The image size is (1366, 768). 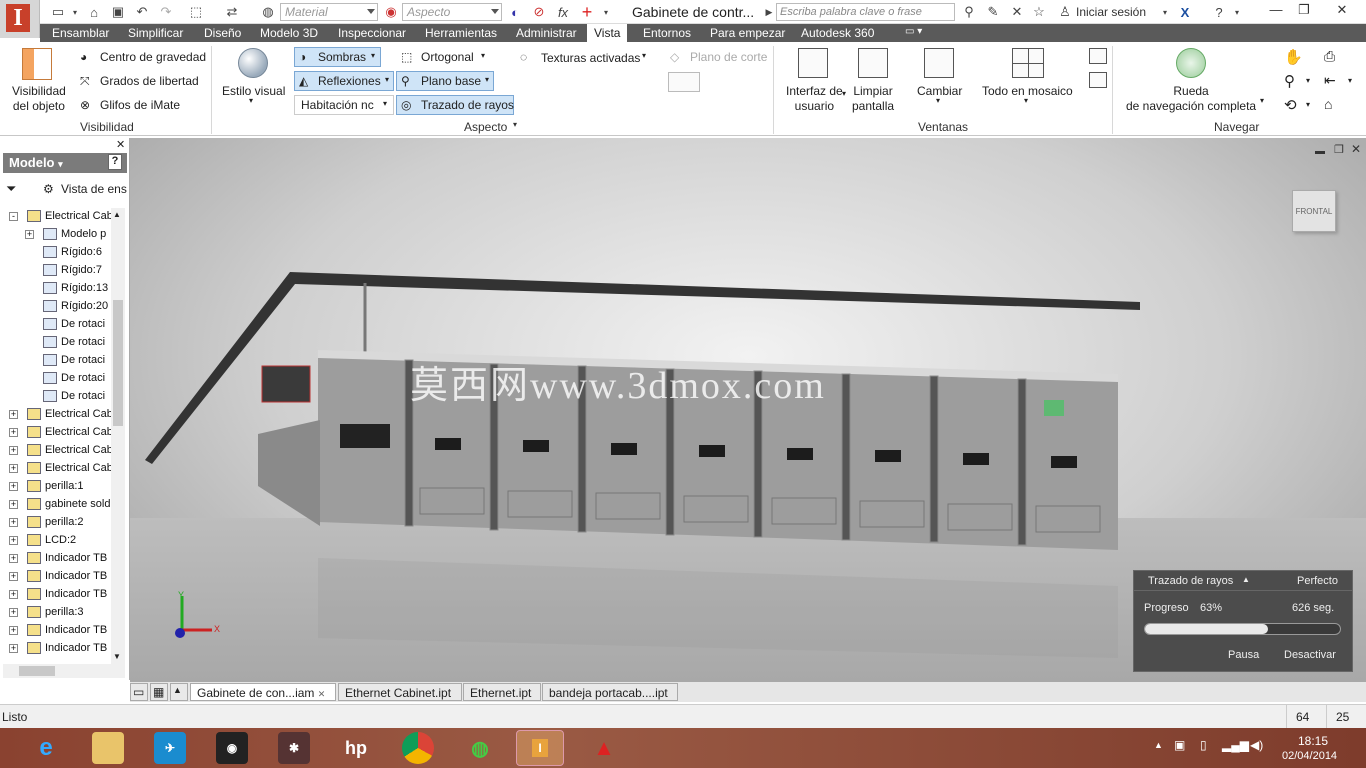 I want to click on clean-screen-icon, so click(x=873, y=63).